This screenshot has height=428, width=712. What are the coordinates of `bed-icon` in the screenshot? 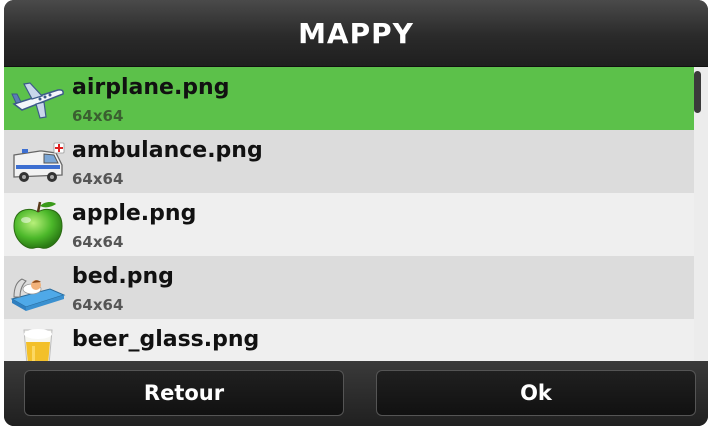 It's located at (38, 294).